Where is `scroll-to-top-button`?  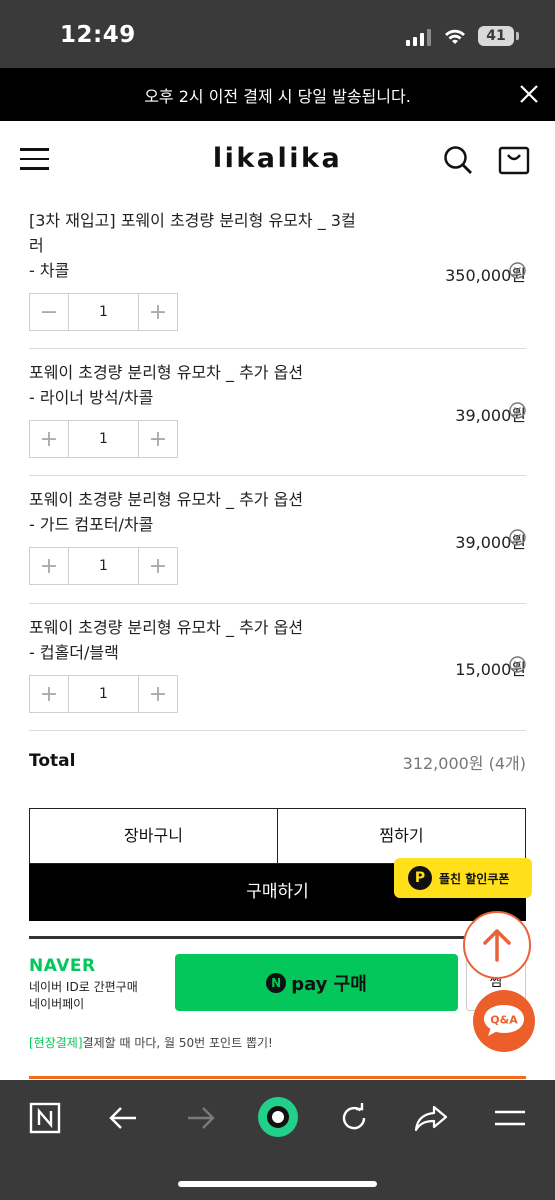 scroll-to-top-button is located at coordinates (497, 945).